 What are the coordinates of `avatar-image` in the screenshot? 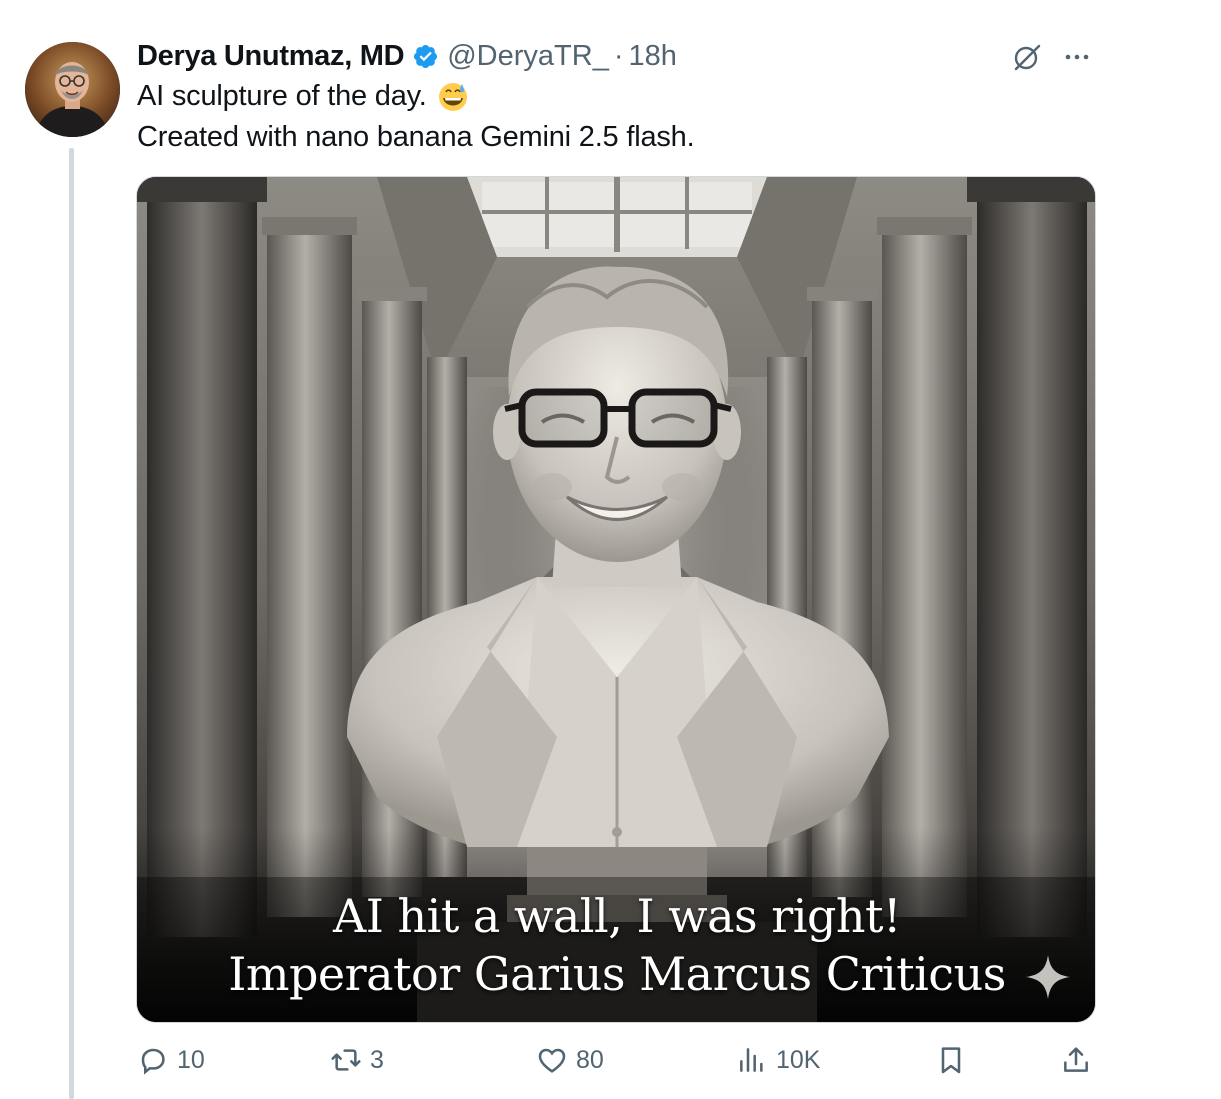 It's located at (72, 89).